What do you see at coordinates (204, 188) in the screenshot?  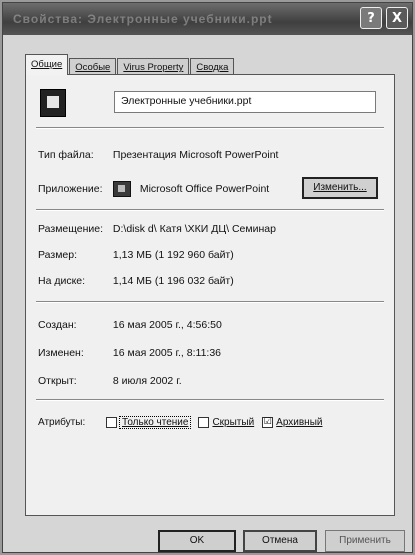 I see `application-value: Microsoft Office PowerPoint` at bounding box center [204, 188].